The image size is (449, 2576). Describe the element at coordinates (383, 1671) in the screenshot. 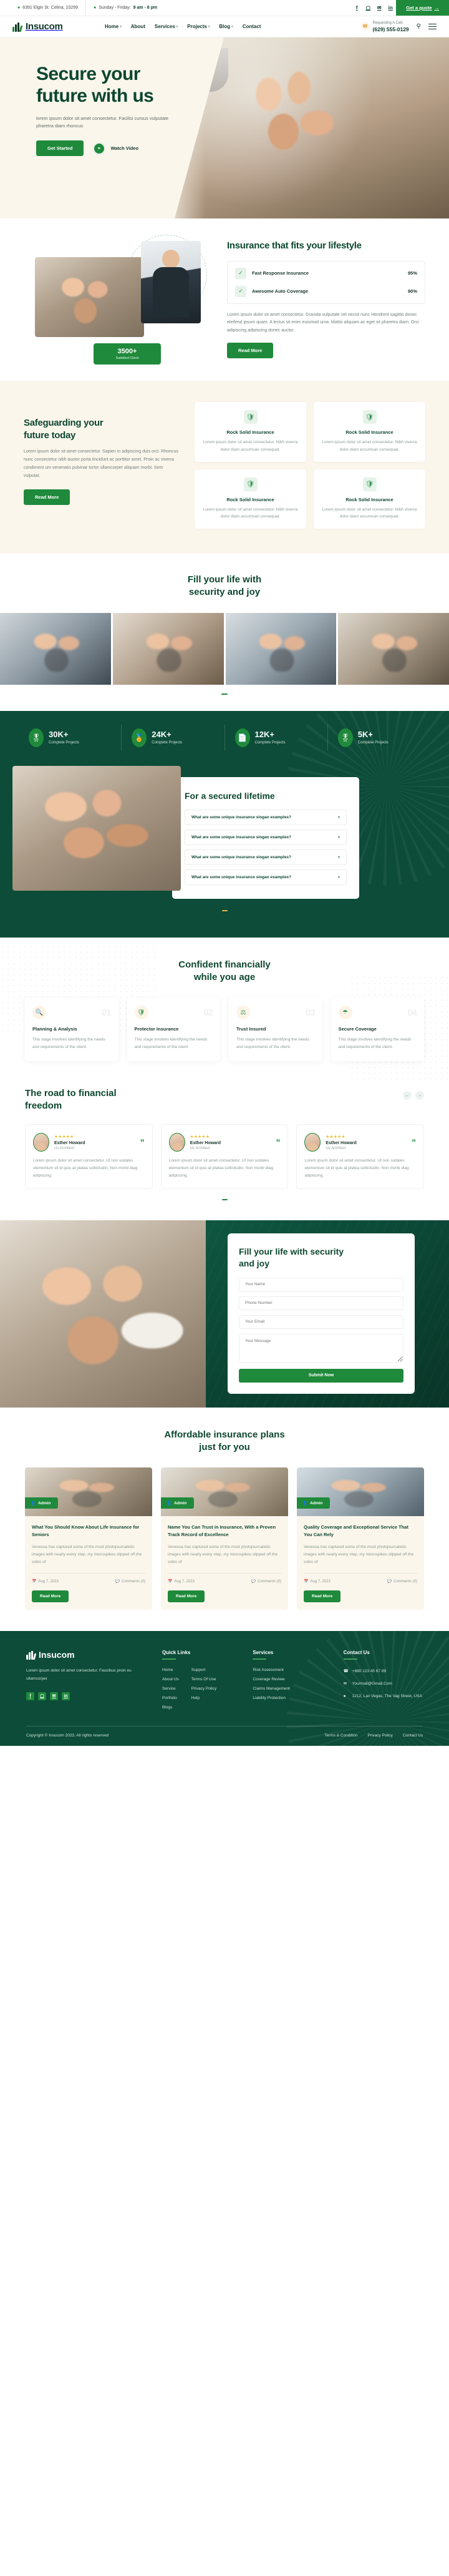

I see `footer-phone: ☎ +880 123 45 67 89` at that location.